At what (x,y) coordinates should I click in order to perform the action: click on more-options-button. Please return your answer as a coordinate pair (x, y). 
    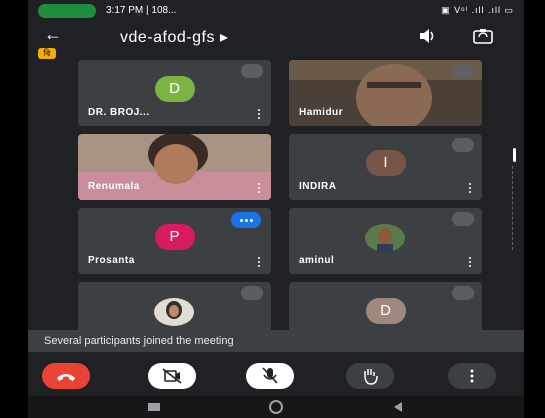
    Looking at the image, I should click on (472, 376).